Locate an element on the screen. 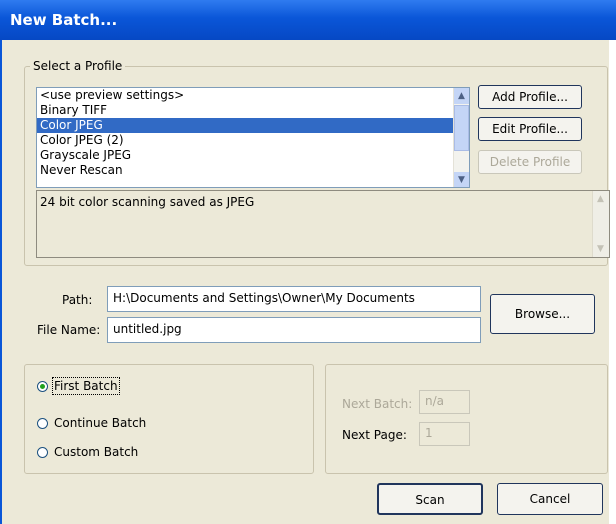  continue-batch-label: Continue Batch is located at coordinates (100, 423).